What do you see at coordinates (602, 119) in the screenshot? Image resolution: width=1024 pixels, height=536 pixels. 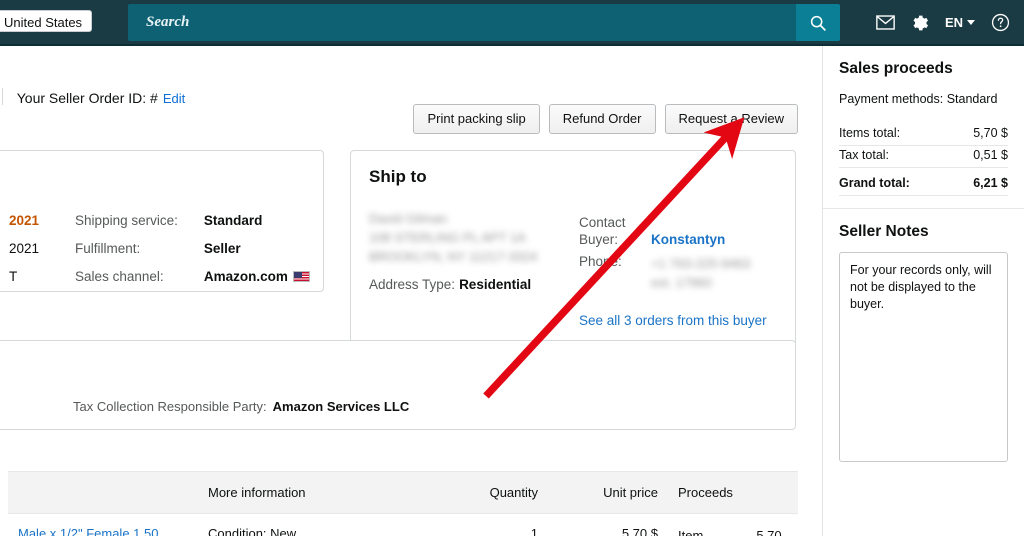 I see `refund-order-button: Refund Order` at bounding box center [602, 119].